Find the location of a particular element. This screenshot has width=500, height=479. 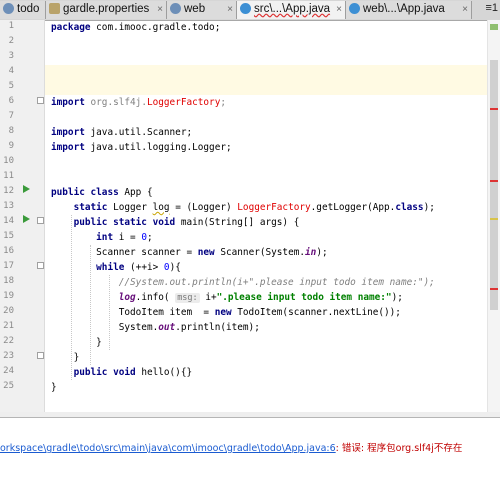

error-text: 错误: 程序包org.slf4j不存在 is located at coordinates (402, 448).